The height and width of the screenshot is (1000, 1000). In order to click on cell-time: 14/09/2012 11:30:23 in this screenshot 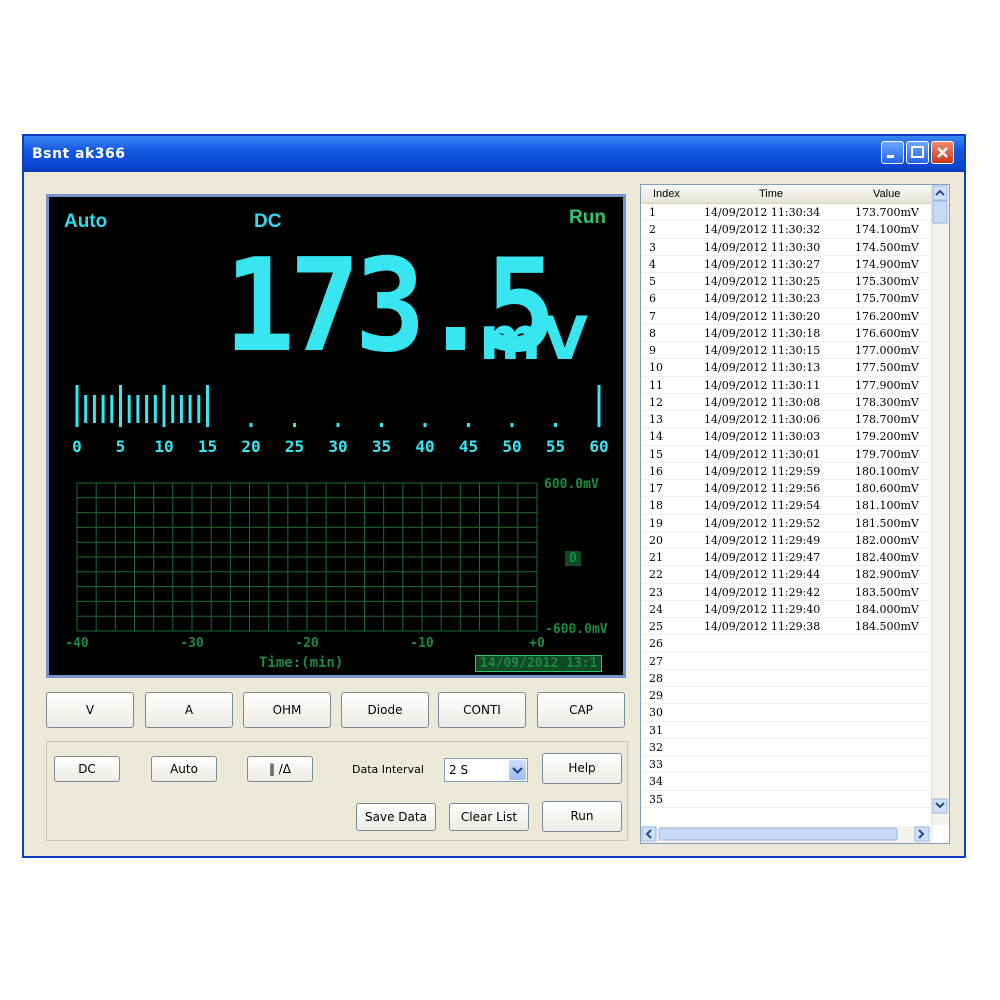, I will do `click(762, 299)`.